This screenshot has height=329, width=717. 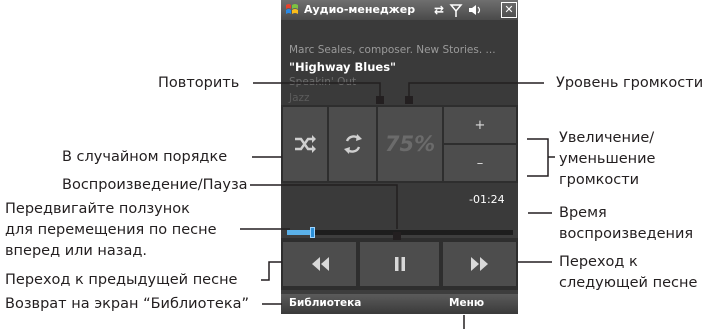 I want to click on signal-icon, so click(x=456, y=10).